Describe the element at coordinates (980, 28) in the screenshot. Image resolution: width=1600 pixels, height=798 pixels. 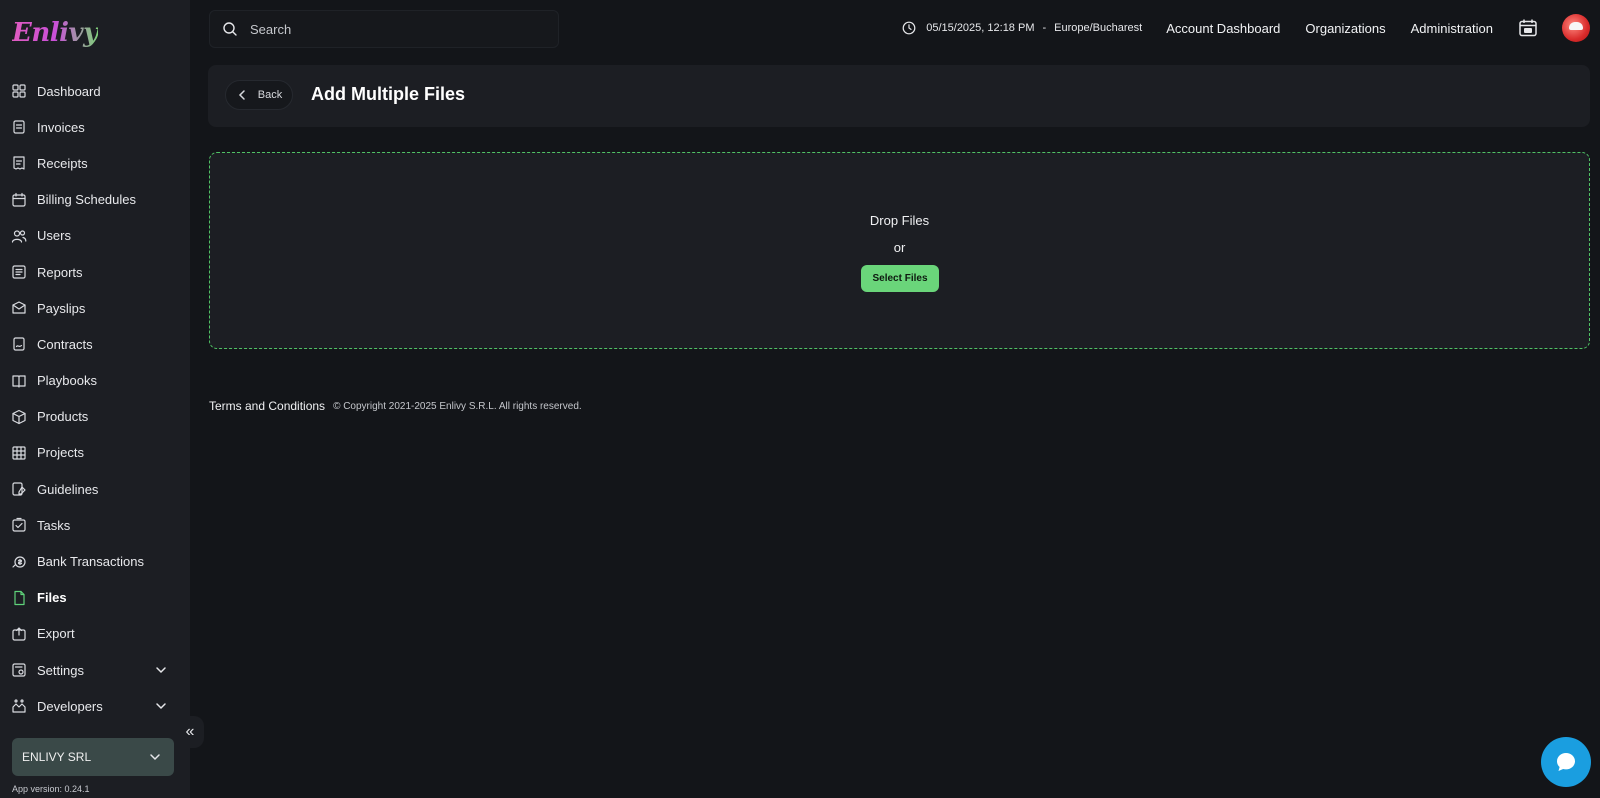
I see `current-datetime: 05/15/2025, 12:18 PM` at that location.